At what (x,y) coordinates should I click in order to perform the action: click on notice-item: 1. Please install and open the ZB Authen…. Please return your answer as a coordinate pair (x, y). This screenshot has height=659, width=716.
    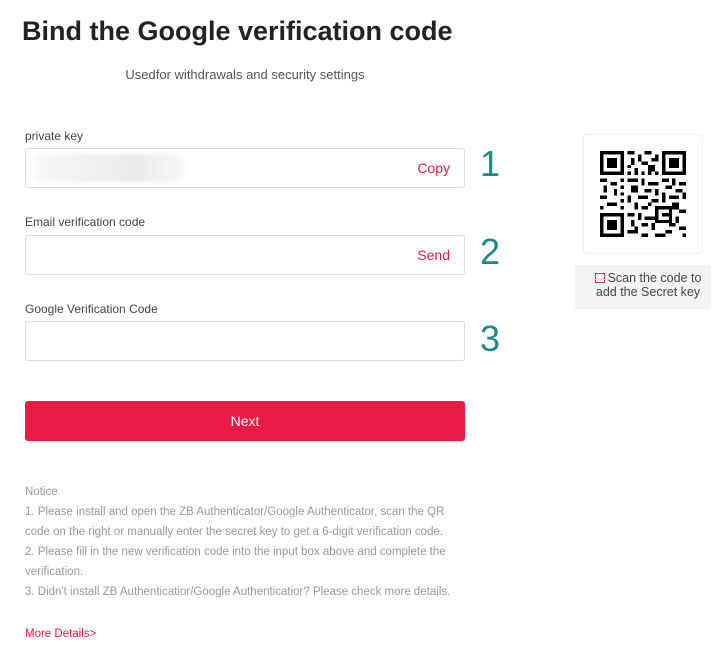
    Looking at the image, I should click on (235, 522).